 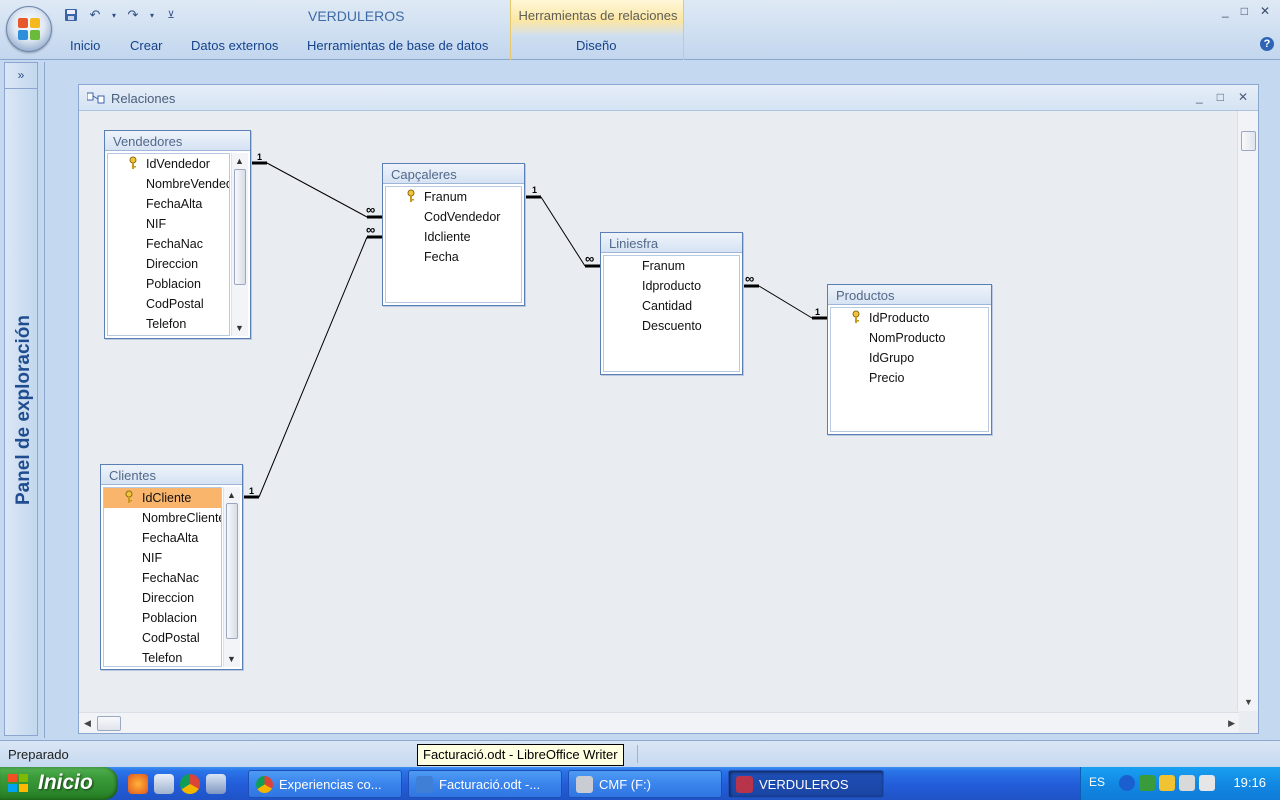 What do you see at coordinates (168, 184) in the screenshot?
I see `field-row: NombreVendedor` at bounding box center [168, 184].